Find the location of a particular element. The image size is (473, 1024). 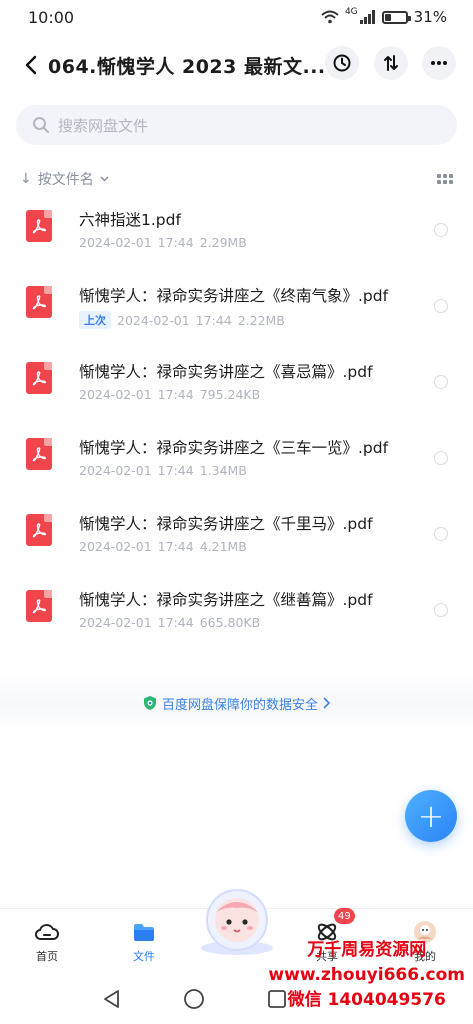

history-button is located at coordinates (342, 63).